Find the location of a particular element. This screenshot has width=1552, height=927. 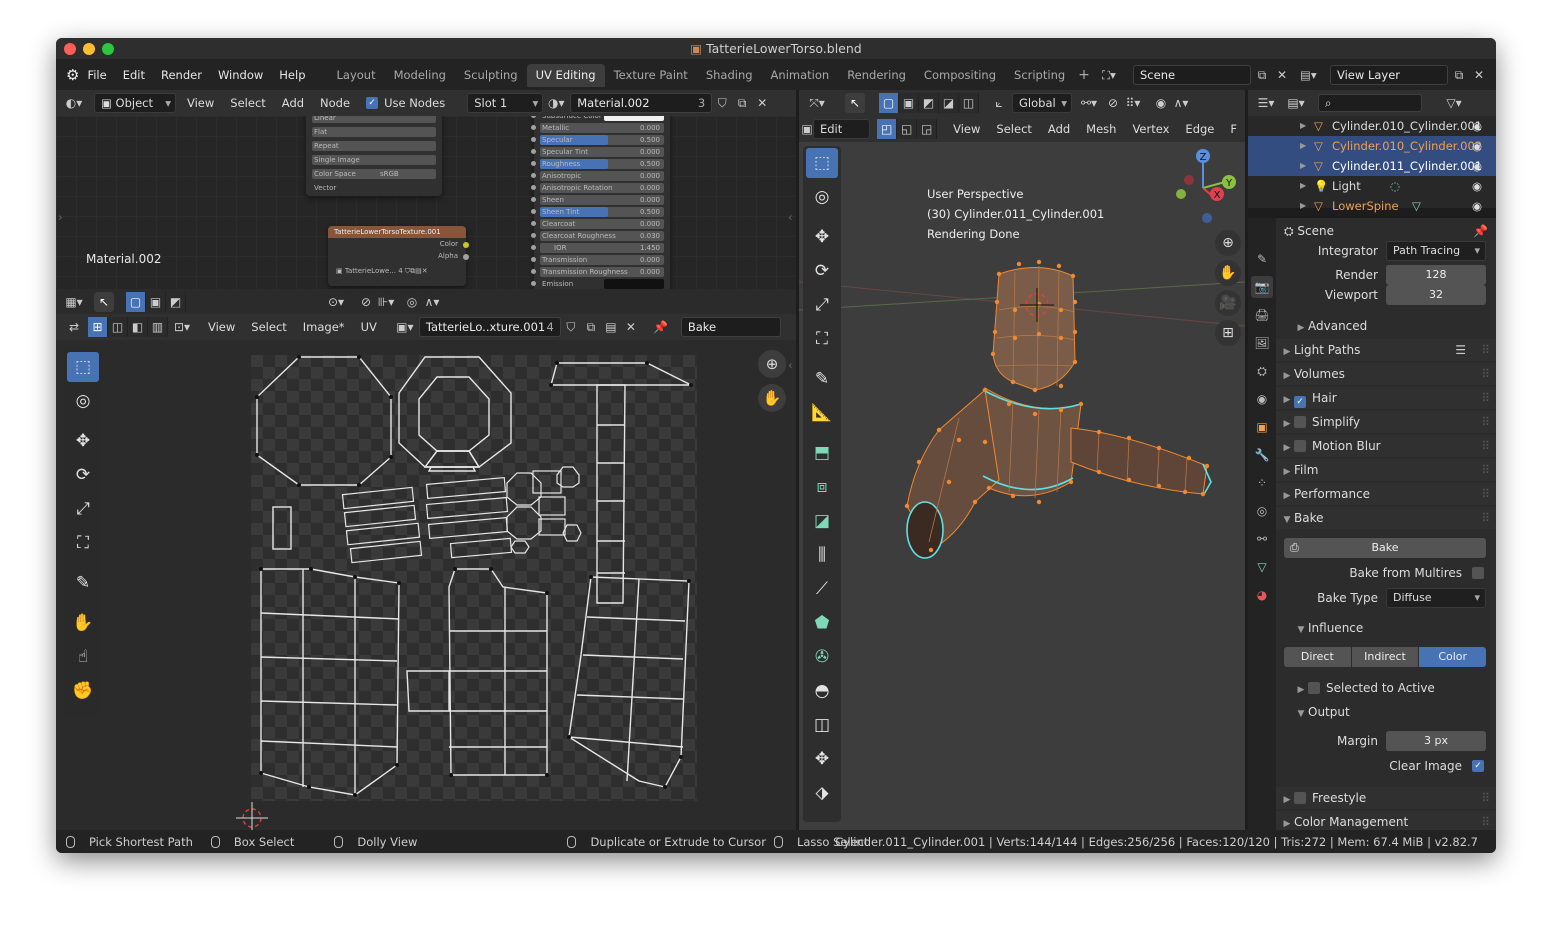

physics-tab-icon: ◎ is located at coordinates (1262, 511).